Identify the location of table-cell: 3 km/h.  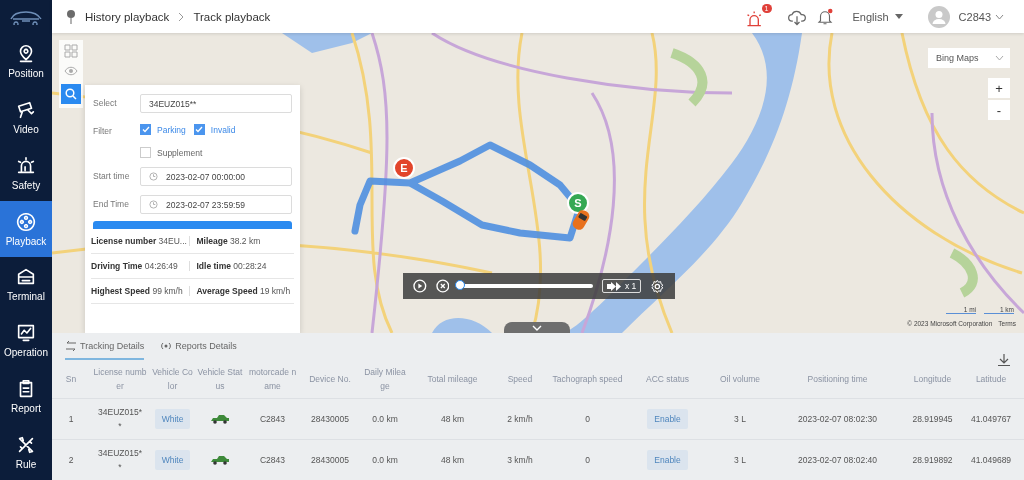
(520, 460).